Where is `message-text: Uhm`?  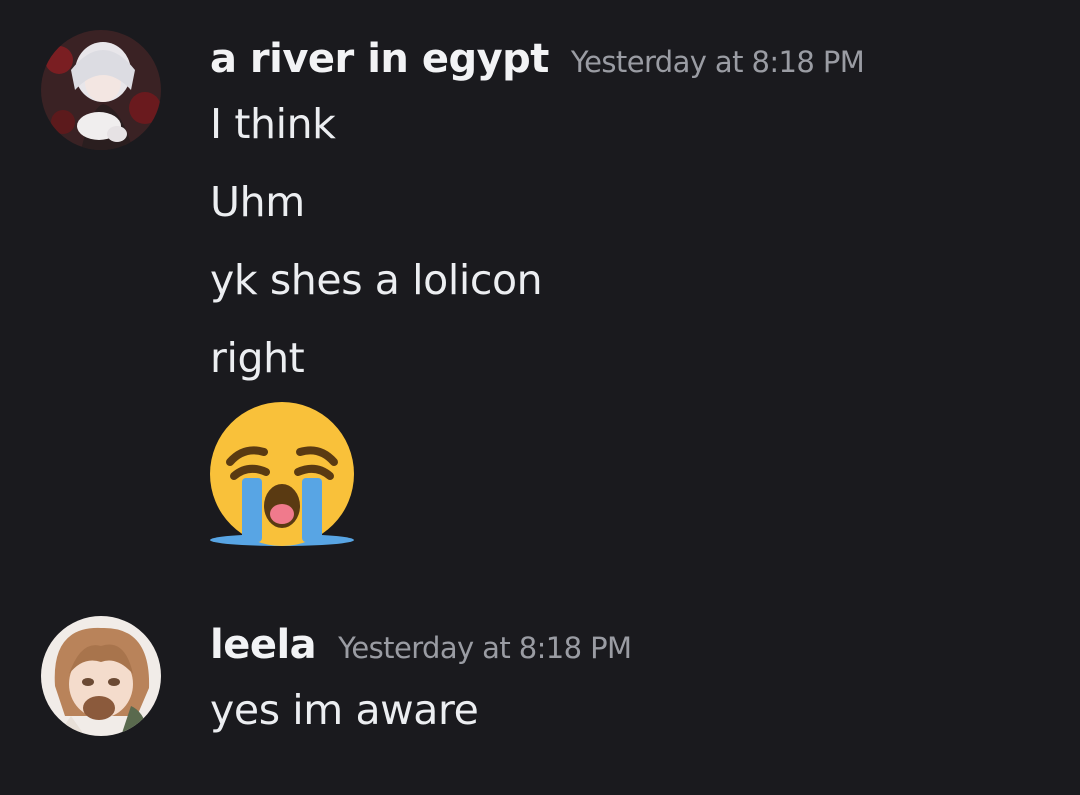
message-text: Uhm is located at coordinates (257, 202).